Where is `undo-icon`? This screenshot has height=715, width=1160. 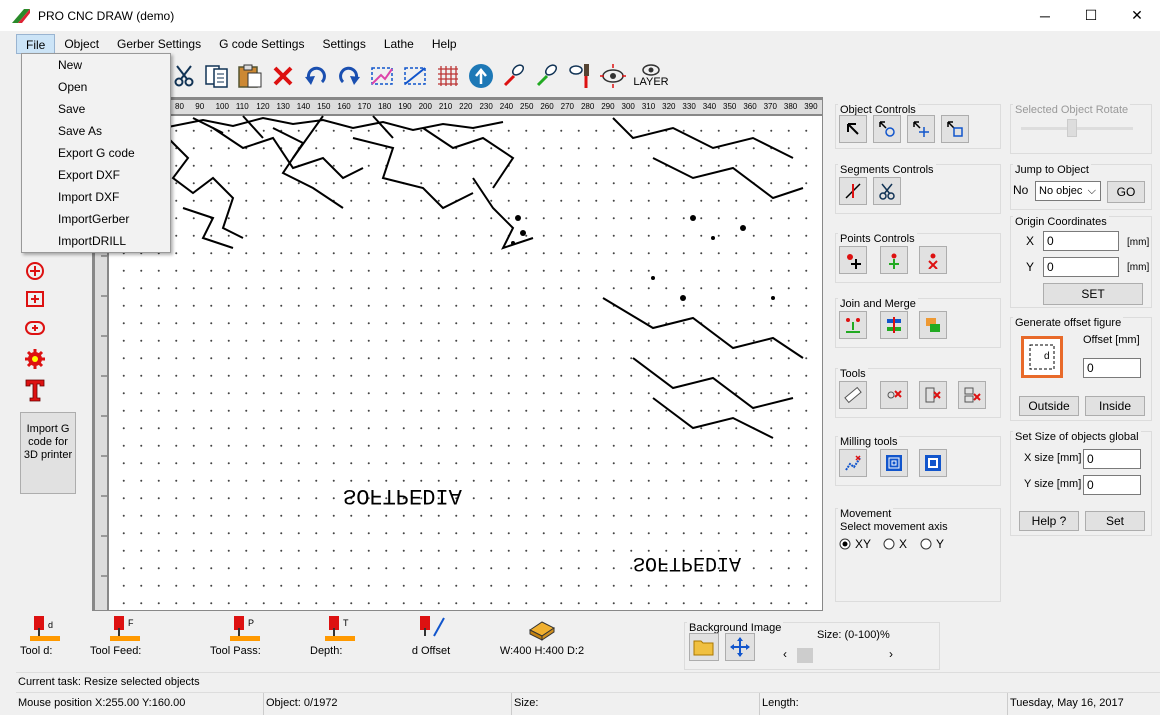 undo-icon is located at coordinates (316, 76).